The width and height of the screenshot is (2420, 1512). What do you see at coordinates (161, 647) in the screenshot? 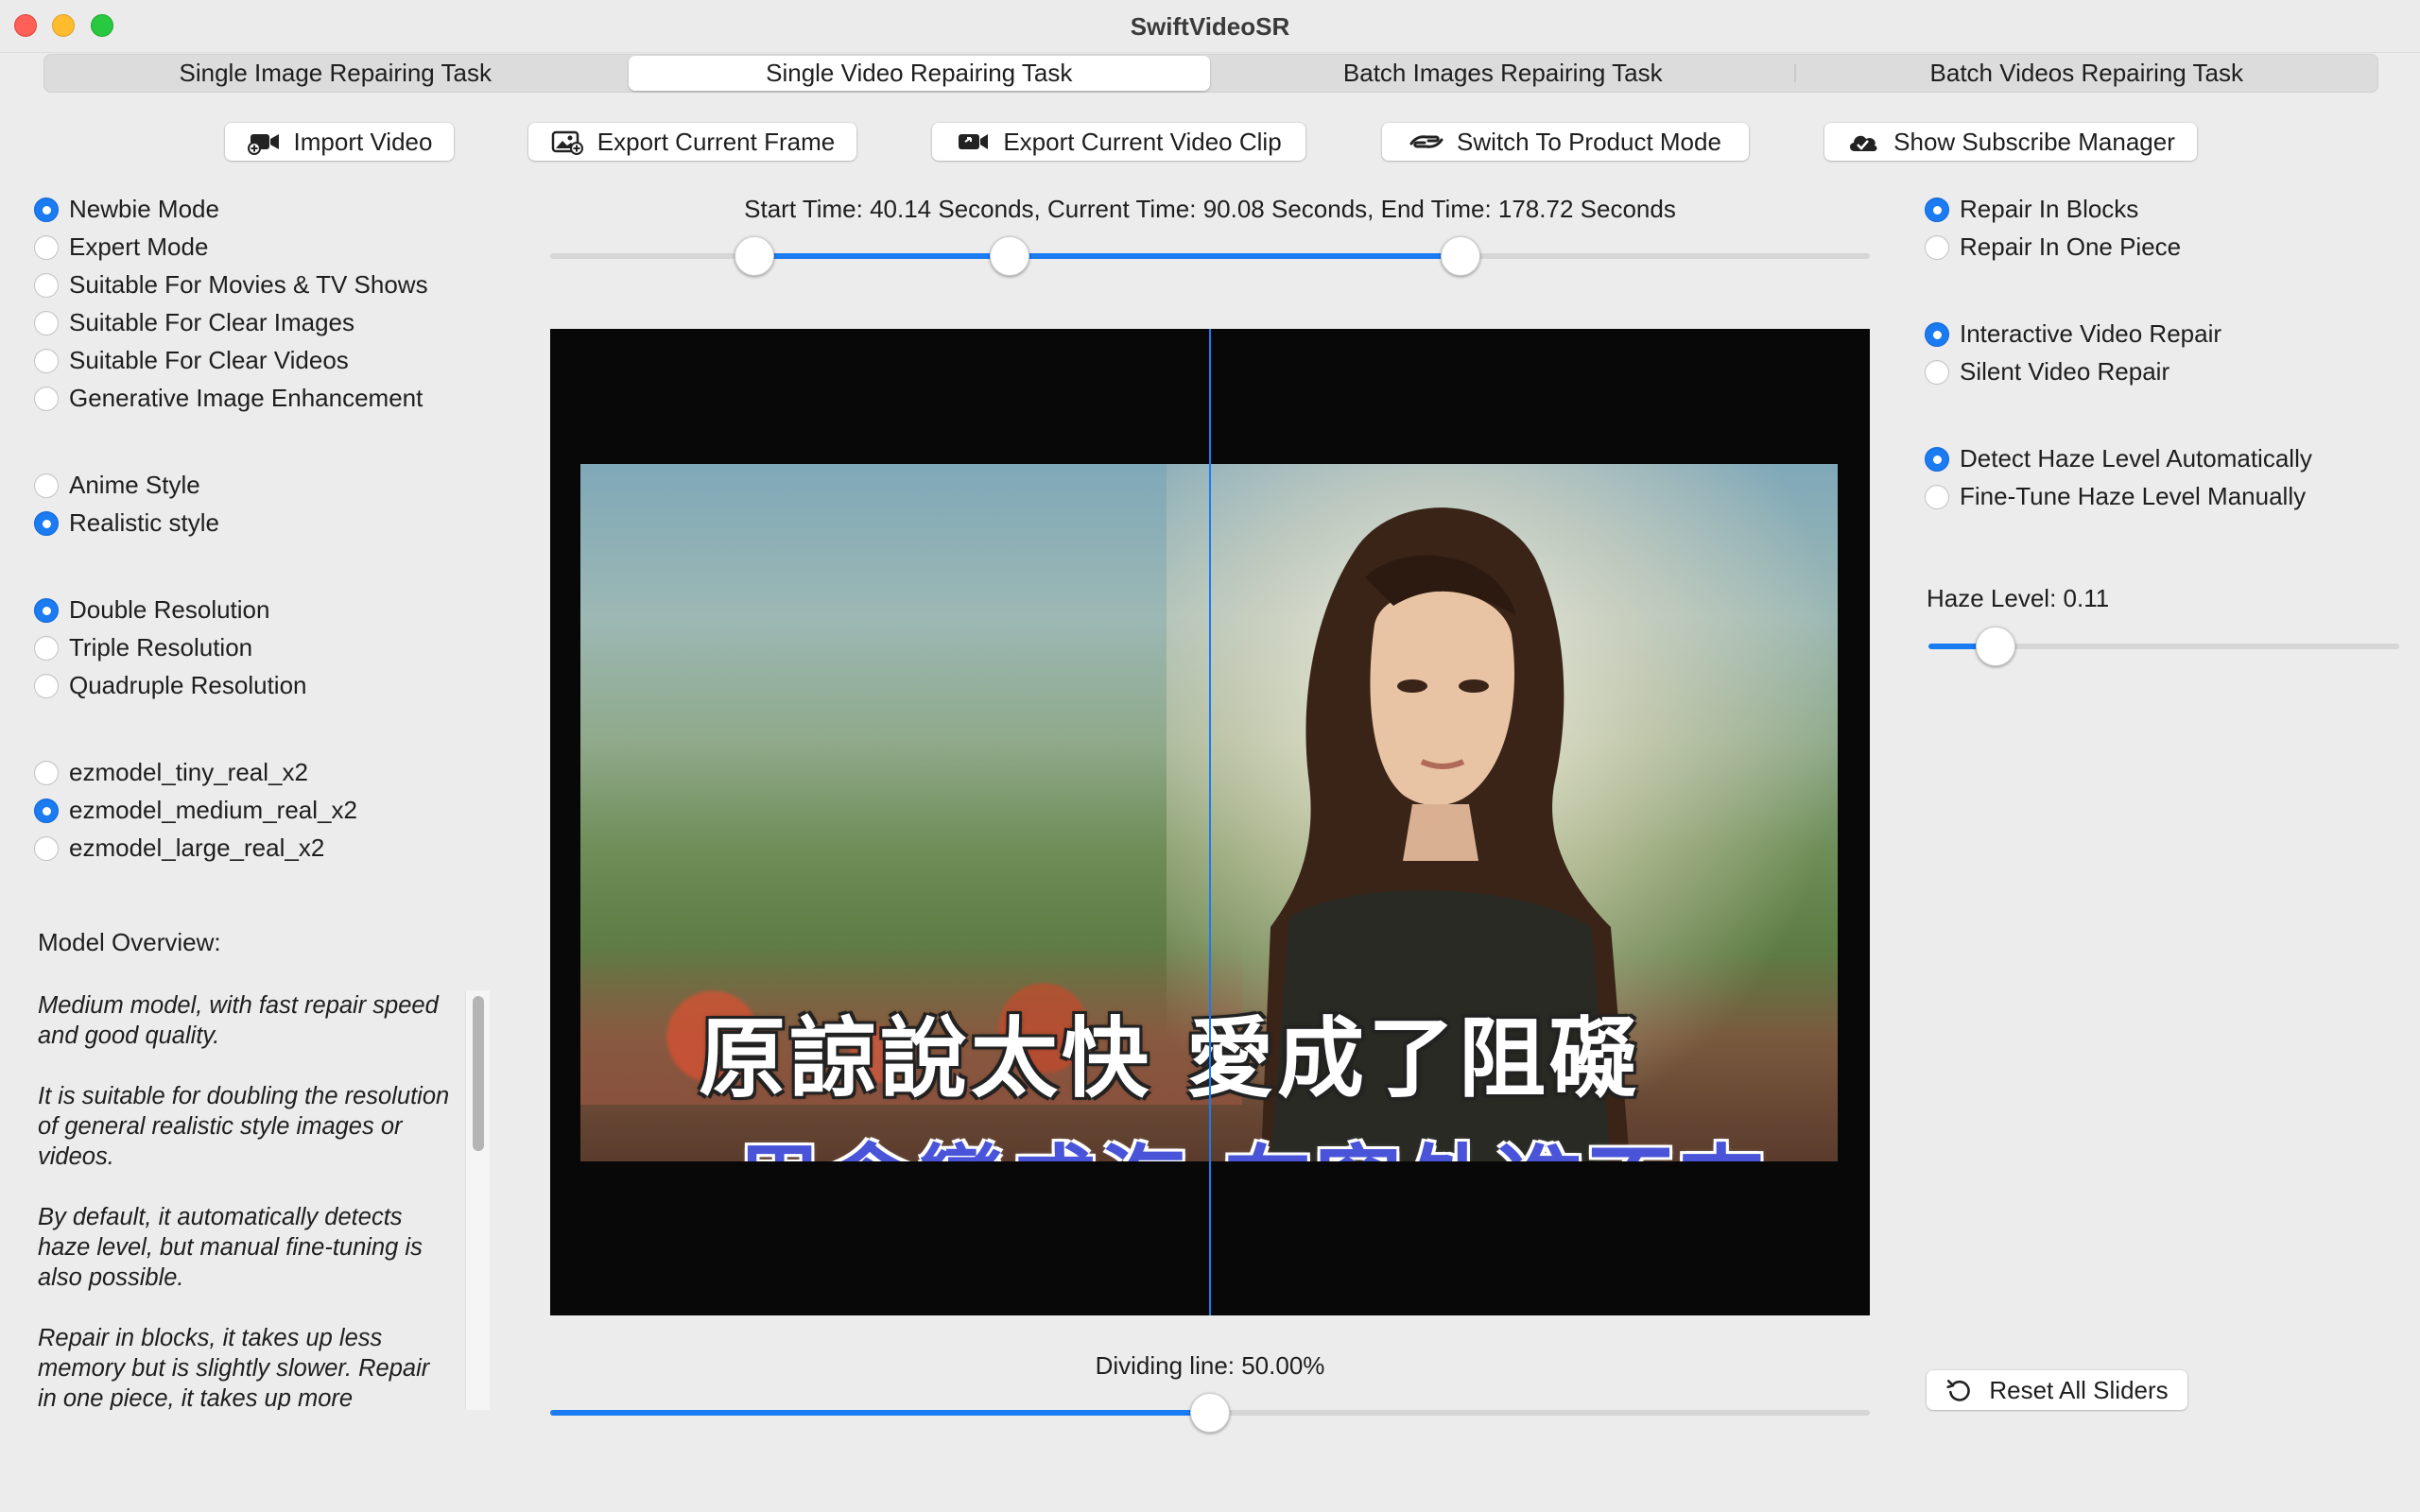
I see `radio-label: Triple Resolution` at bounding box center [161, 647].